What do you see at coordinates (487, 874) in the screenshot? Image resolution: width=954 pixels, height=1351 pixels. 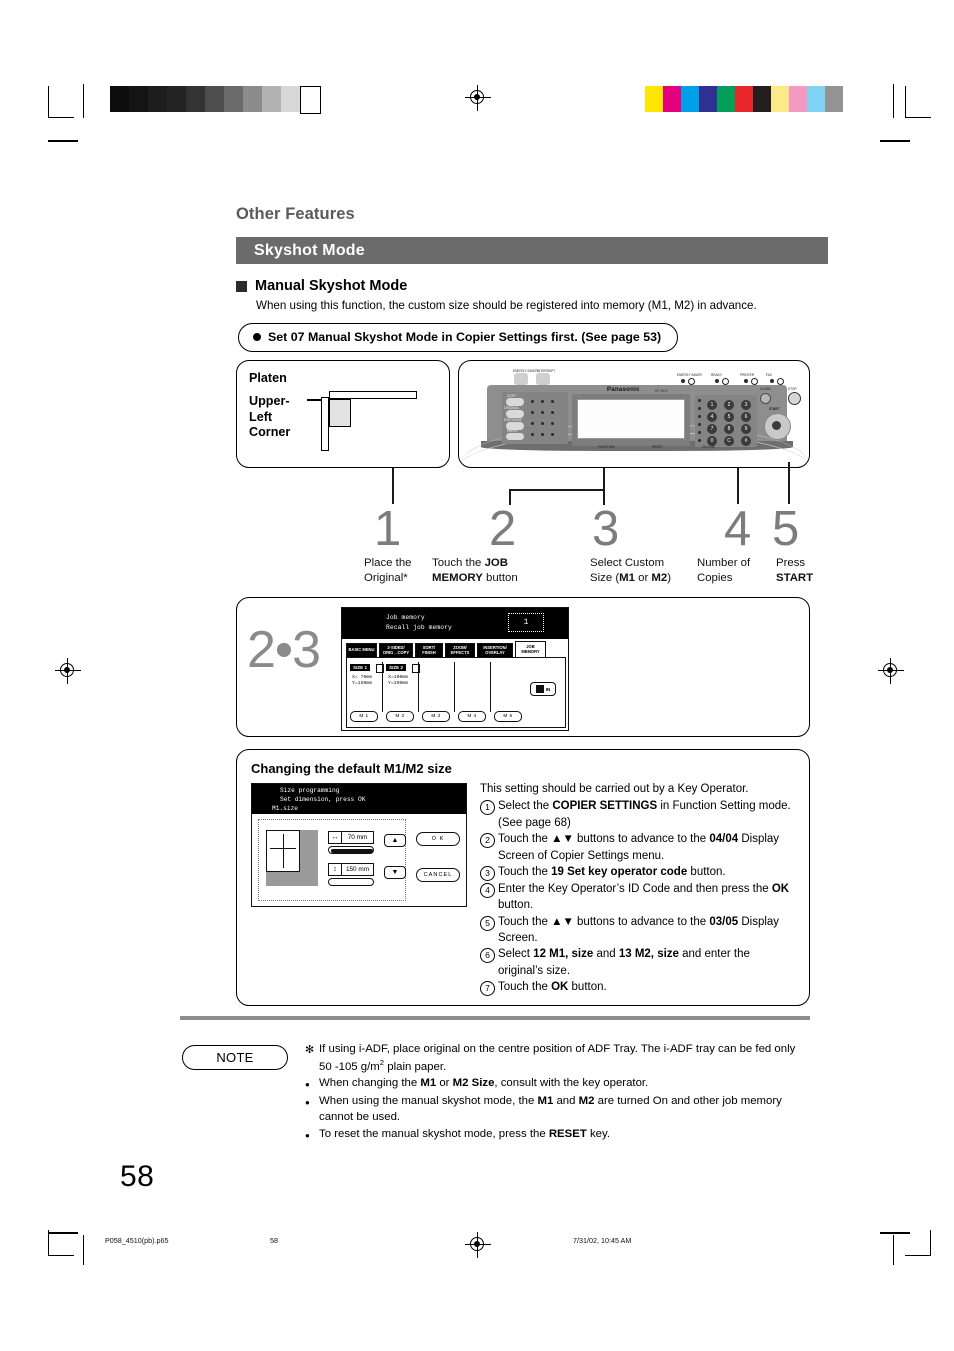 I see `circled-number-3: 3` at bounding box center [487, 874].